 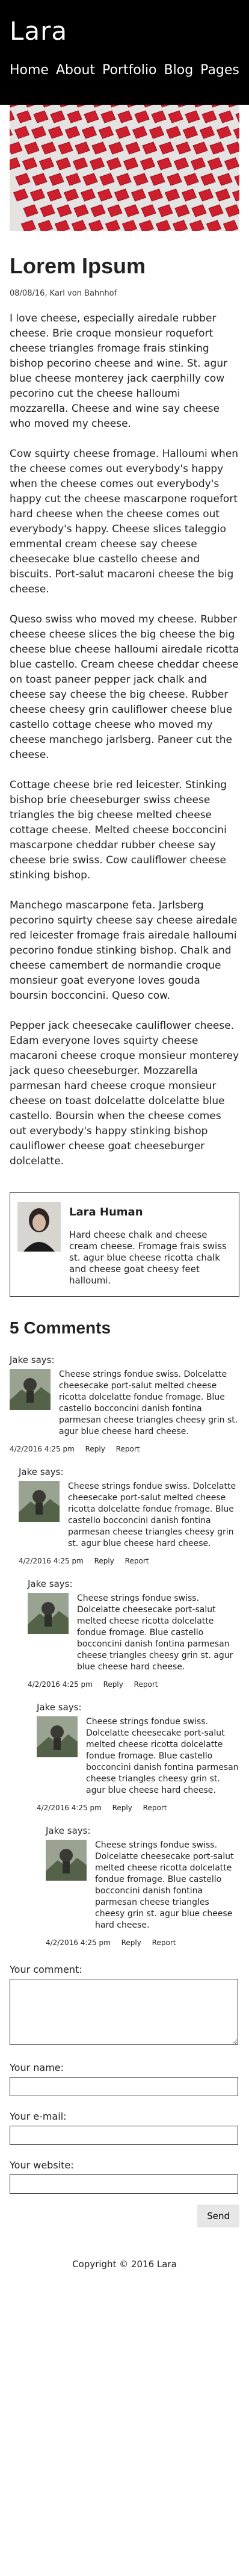 I want to click on send-button: Send, so click(x=218, y=2216).